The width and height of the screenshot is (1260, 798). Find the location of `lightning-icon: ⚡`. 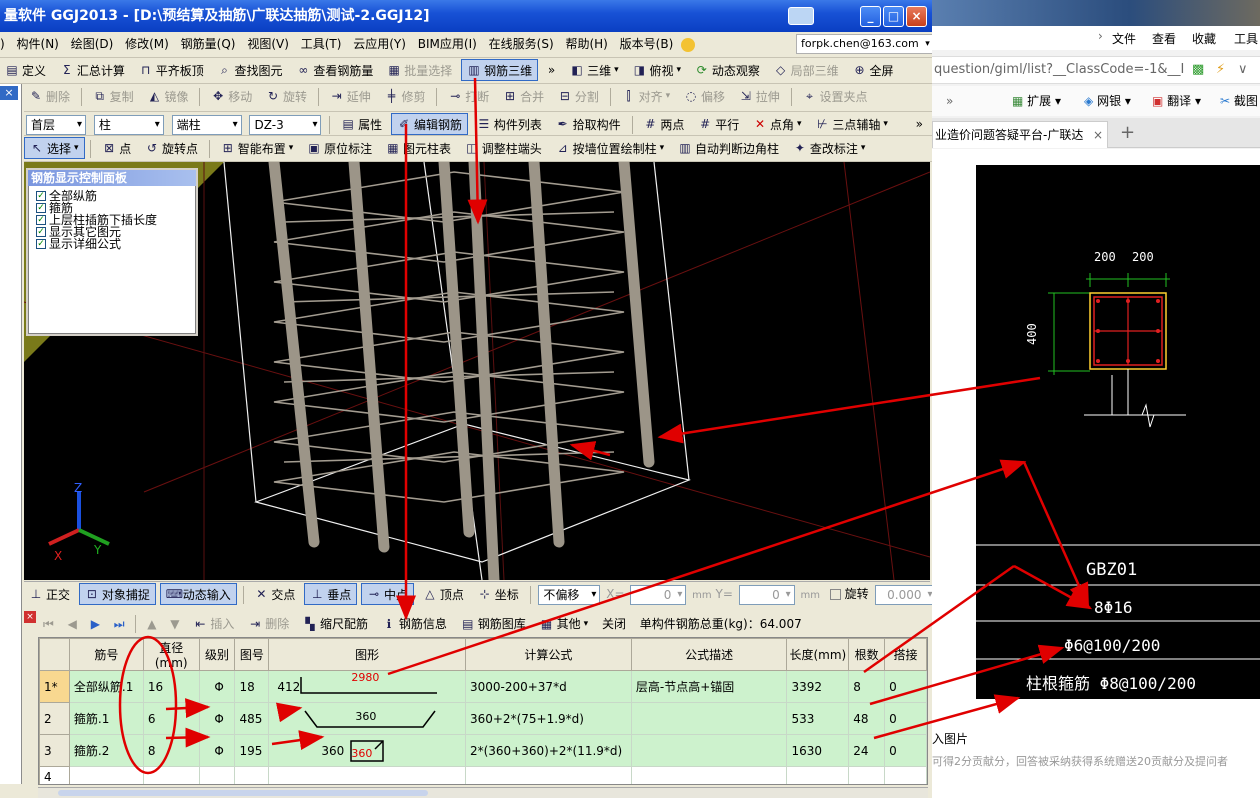

lightning-icon: ⚡ is located at coordinates (1220, 70).